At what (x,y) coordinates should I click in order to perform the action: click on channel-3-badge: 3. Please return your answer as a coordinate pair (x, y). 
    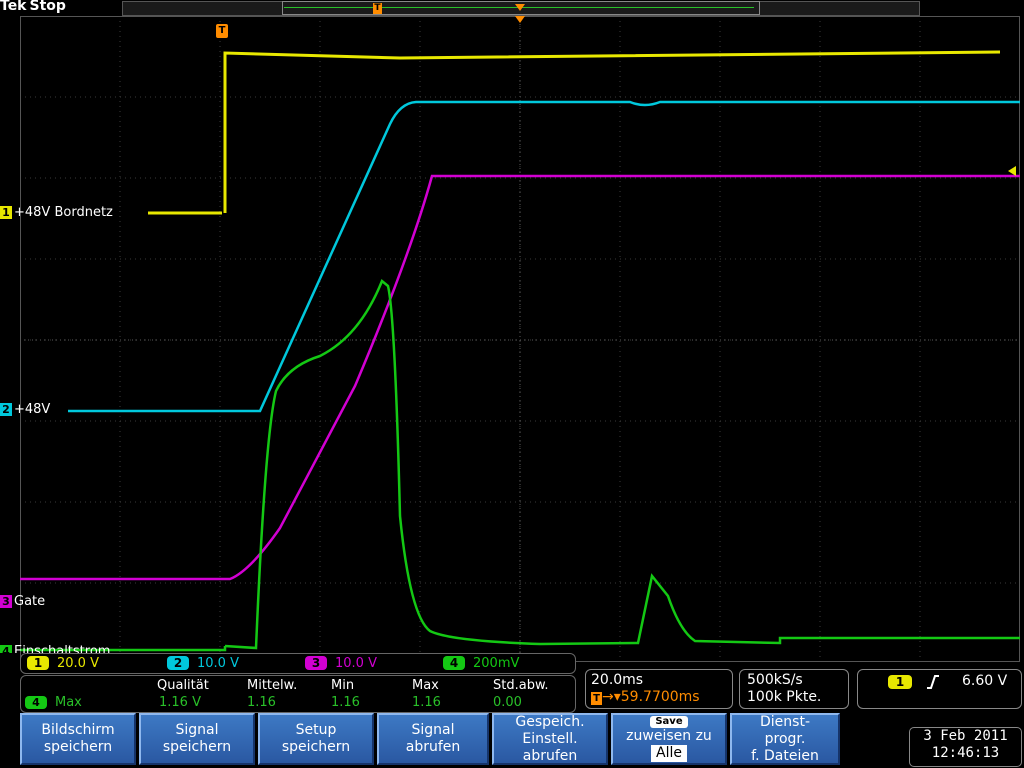
    Looking at the image, I should click on (6, 601).